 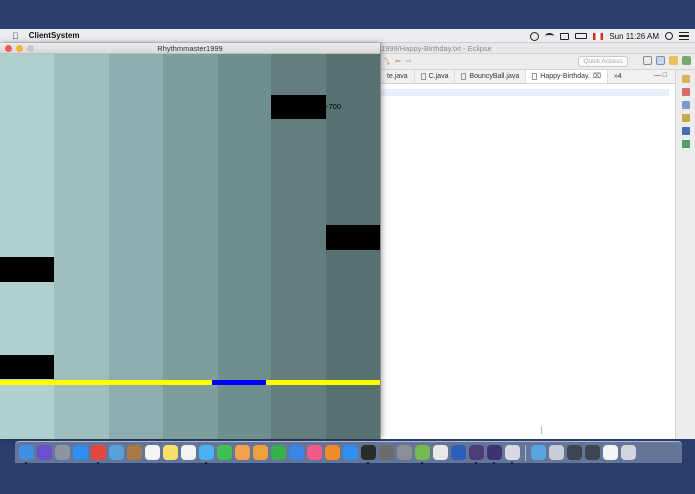 I want to click on terminal-icon, so click(x=368, y=454).